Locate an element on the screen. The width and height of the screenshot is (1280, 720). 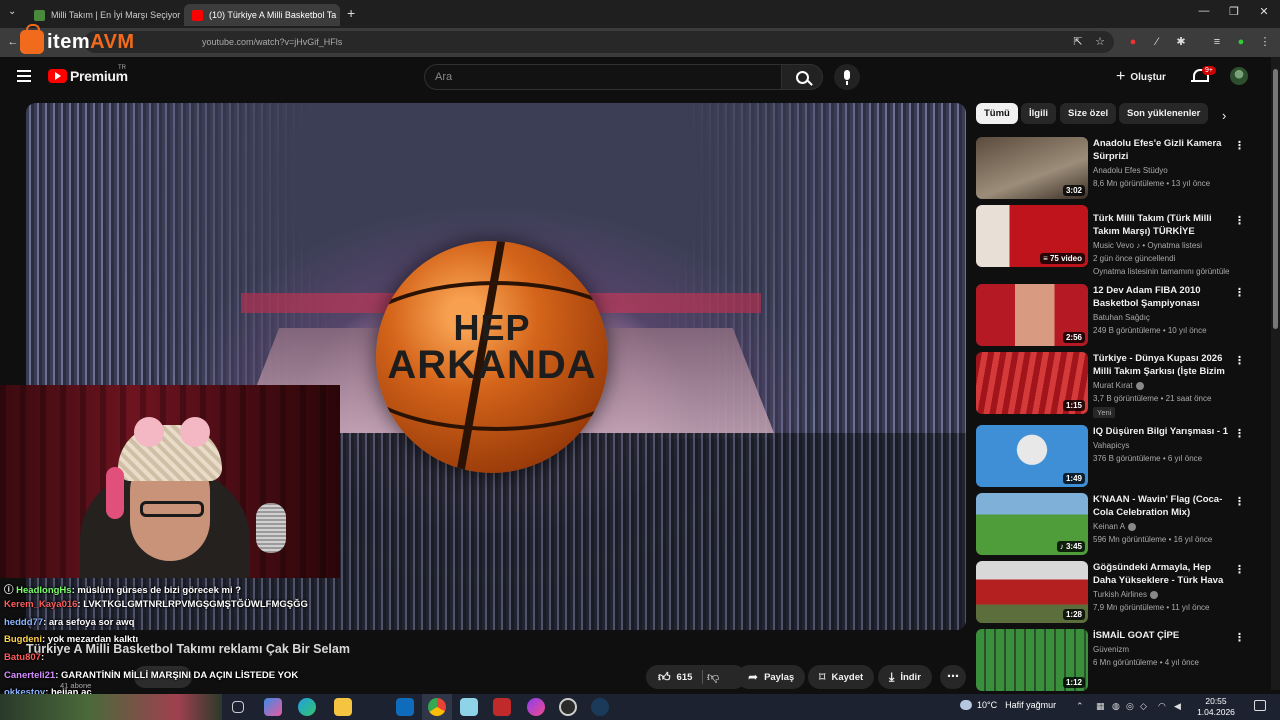
search-button is located at coordinates (802, 77).